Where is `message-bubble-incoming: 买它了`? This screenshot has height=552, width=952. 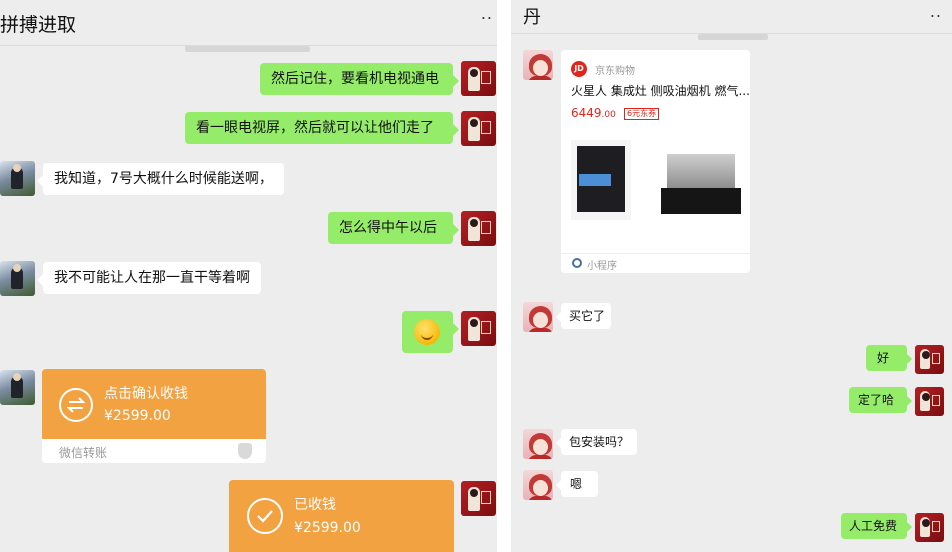
message-bubble-incoming: 买它了 is located at coordinates (583, 316).